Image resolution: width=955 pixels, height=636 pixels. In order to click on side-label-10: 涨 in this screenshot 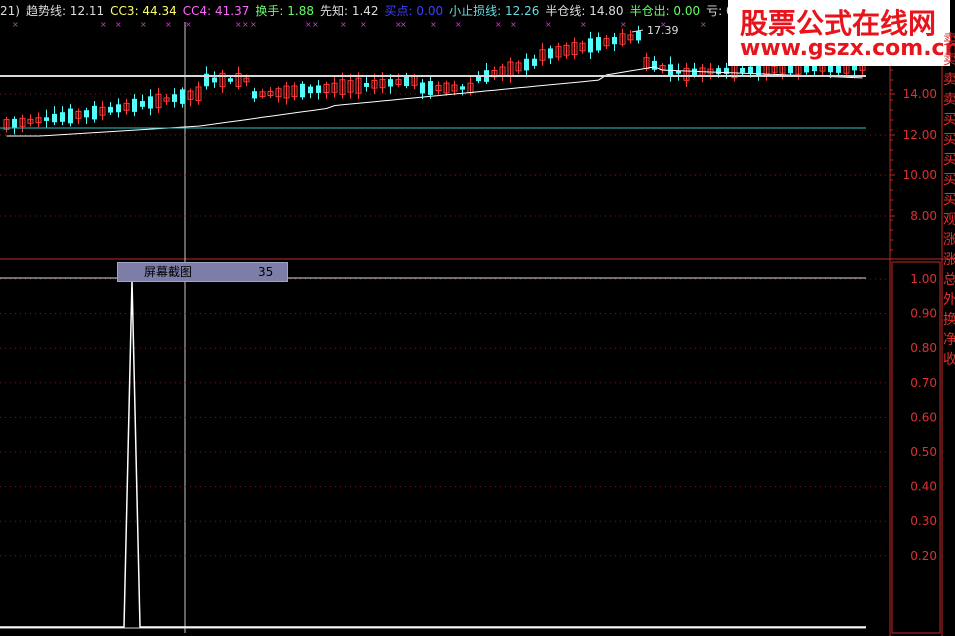, I will do `click(949, 240)`.